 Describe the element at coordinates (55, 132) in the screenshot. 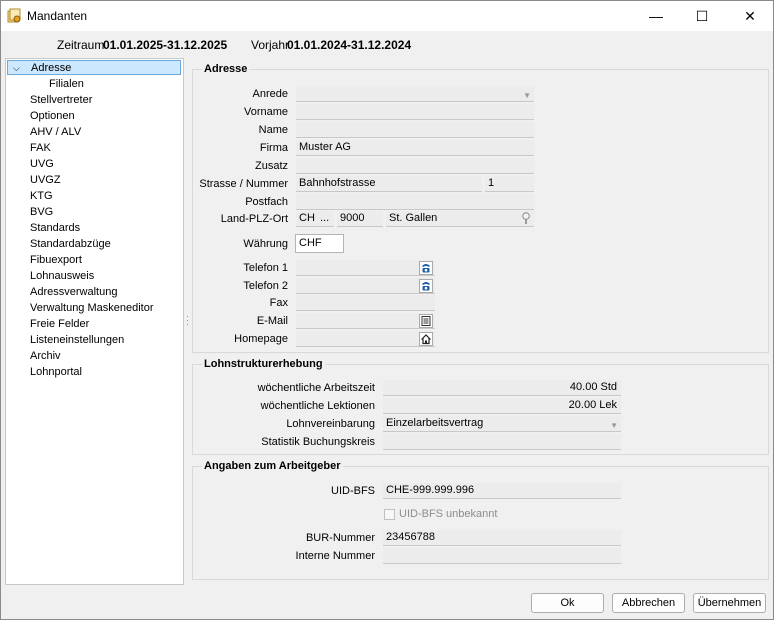

I see `nav-item-ahv-alv: AHV / ALV` at that location.